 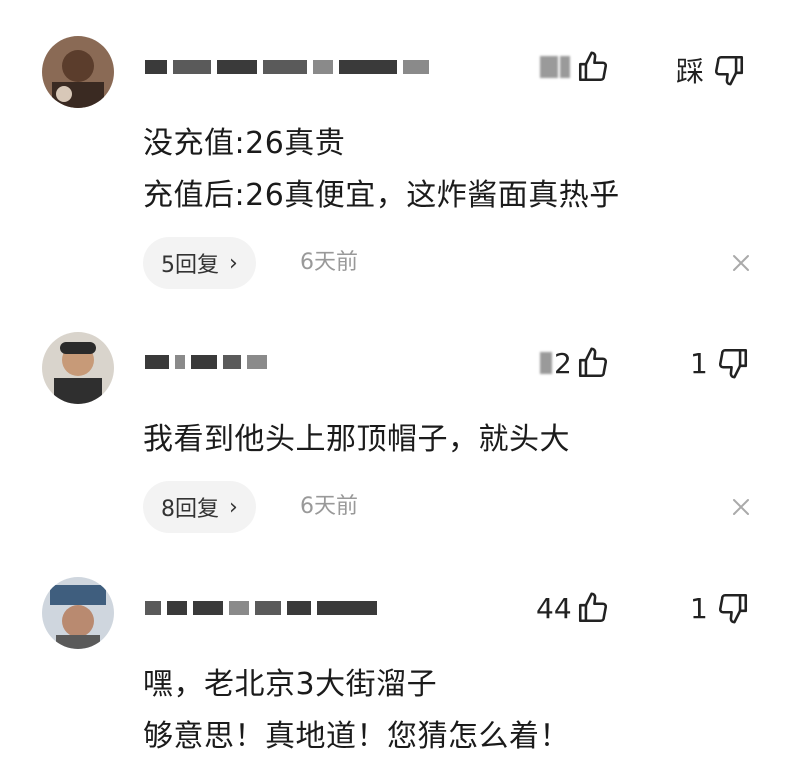 I want to click on comment-text: 我看到他头上那顶帽子，就头大, so click(x=356, y=440).